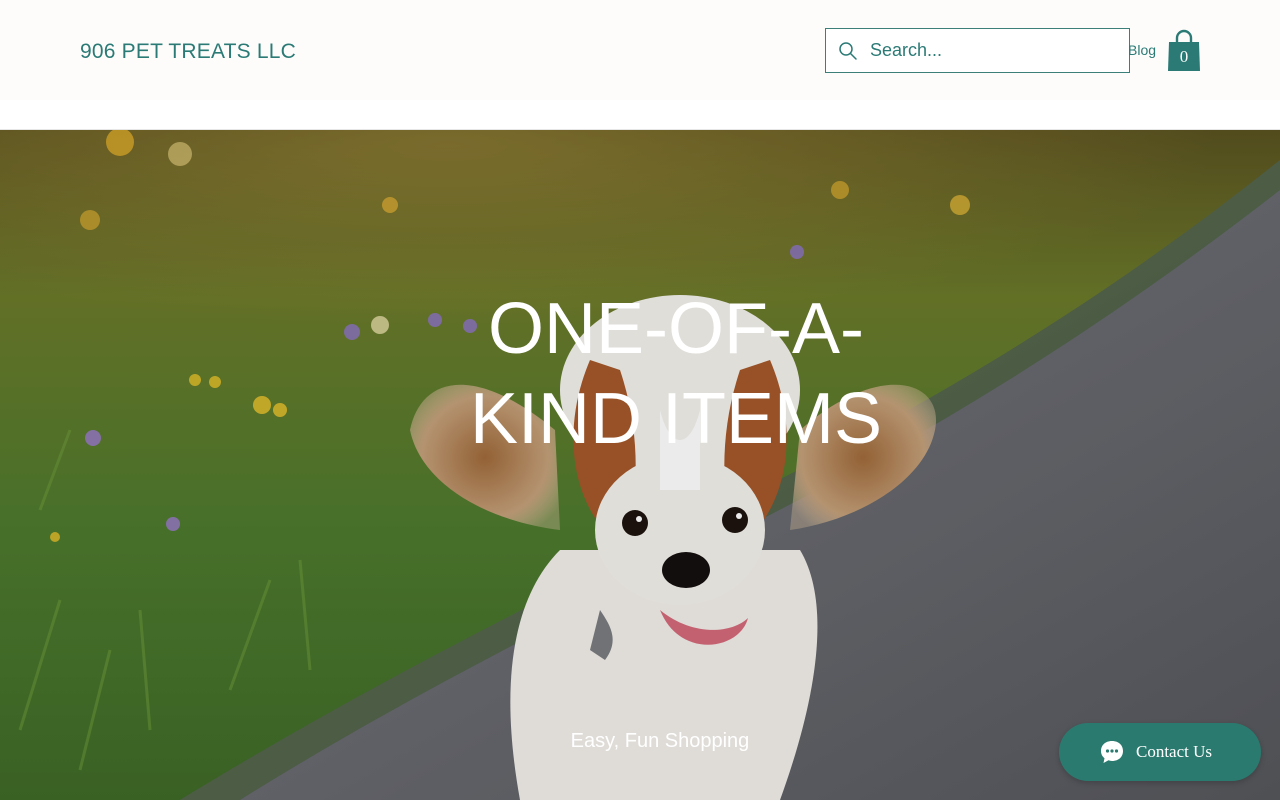 This screenshot has height=800, width=1280. Describe the element at coordinates (676, 374) in the screenshot. I see `hero-title: ONE-OF-A- KIND ITEMS` at that location.